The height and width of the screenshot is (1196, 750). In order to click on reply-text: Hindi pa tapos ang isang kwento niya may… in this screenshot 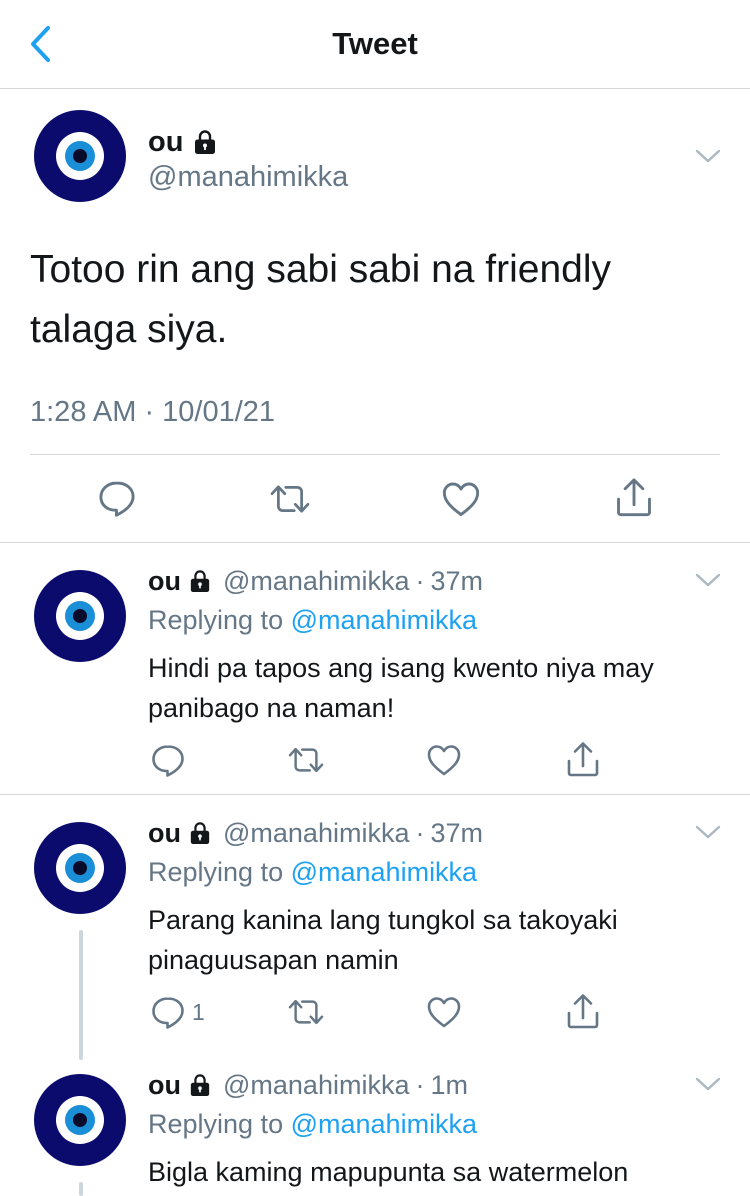, I will do `click(401, 688)`.